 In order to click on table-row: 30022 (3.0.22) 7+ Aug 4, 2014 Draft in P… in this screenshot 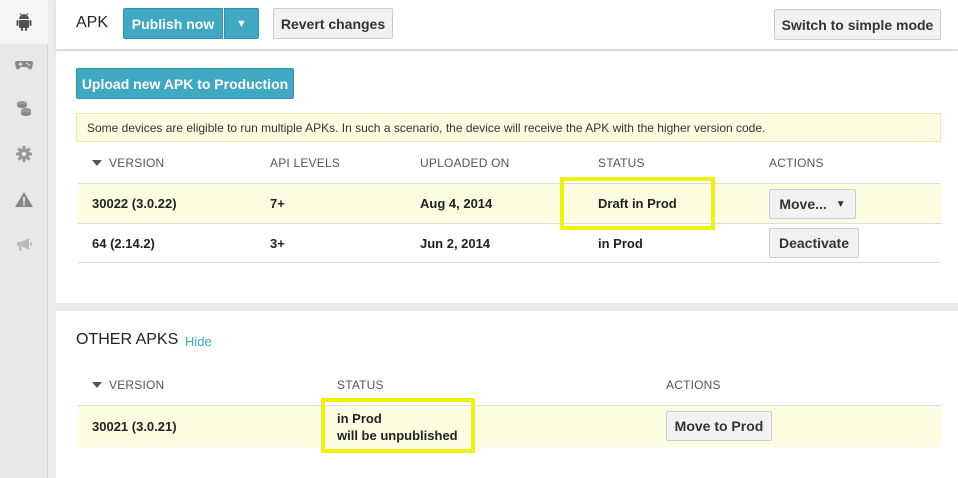, I will do `click(509, 203)`.